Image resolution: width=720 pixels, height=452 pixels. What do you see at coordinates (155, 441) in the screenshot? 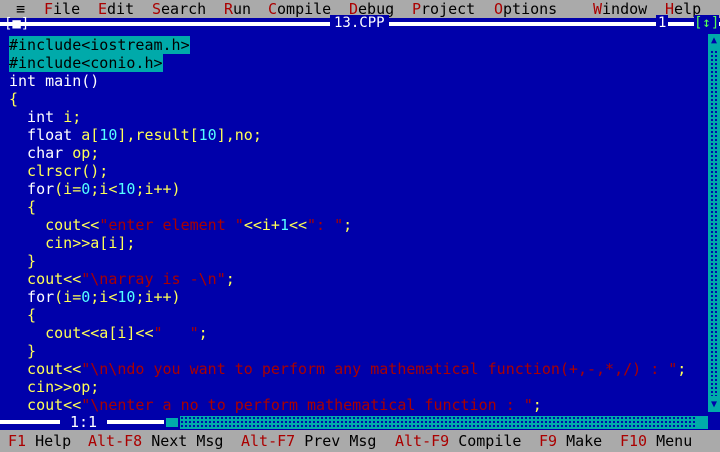
I see `status-next-msg: Alt-F8 Next Msg` at bounding box center [155, 441].